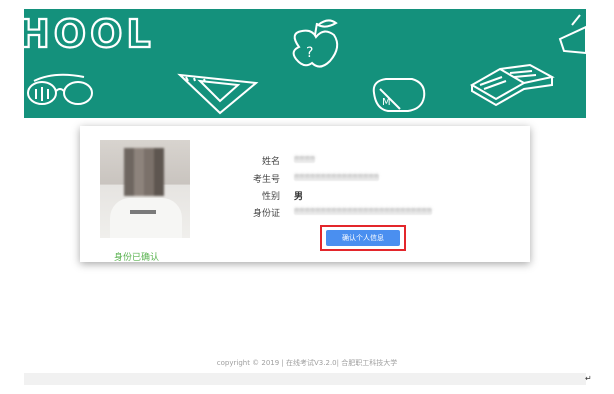 The height and width of the screenshot is (394, 614). Describe the element at coordinates (146, 218) in the screenshot. I see `shirt` at that location.